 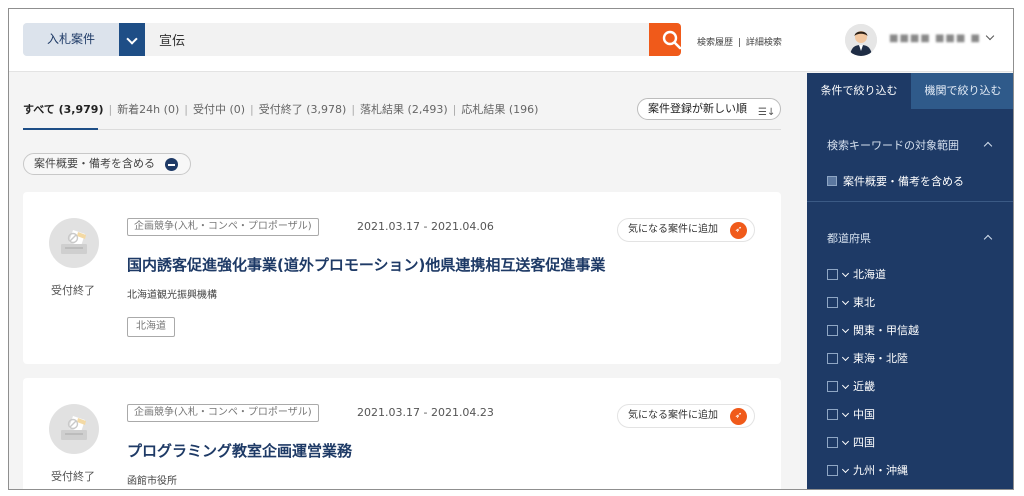 I want to click on keyword-scope-option-label: 案件概要・備考を含める, so click(x=903, y=181).